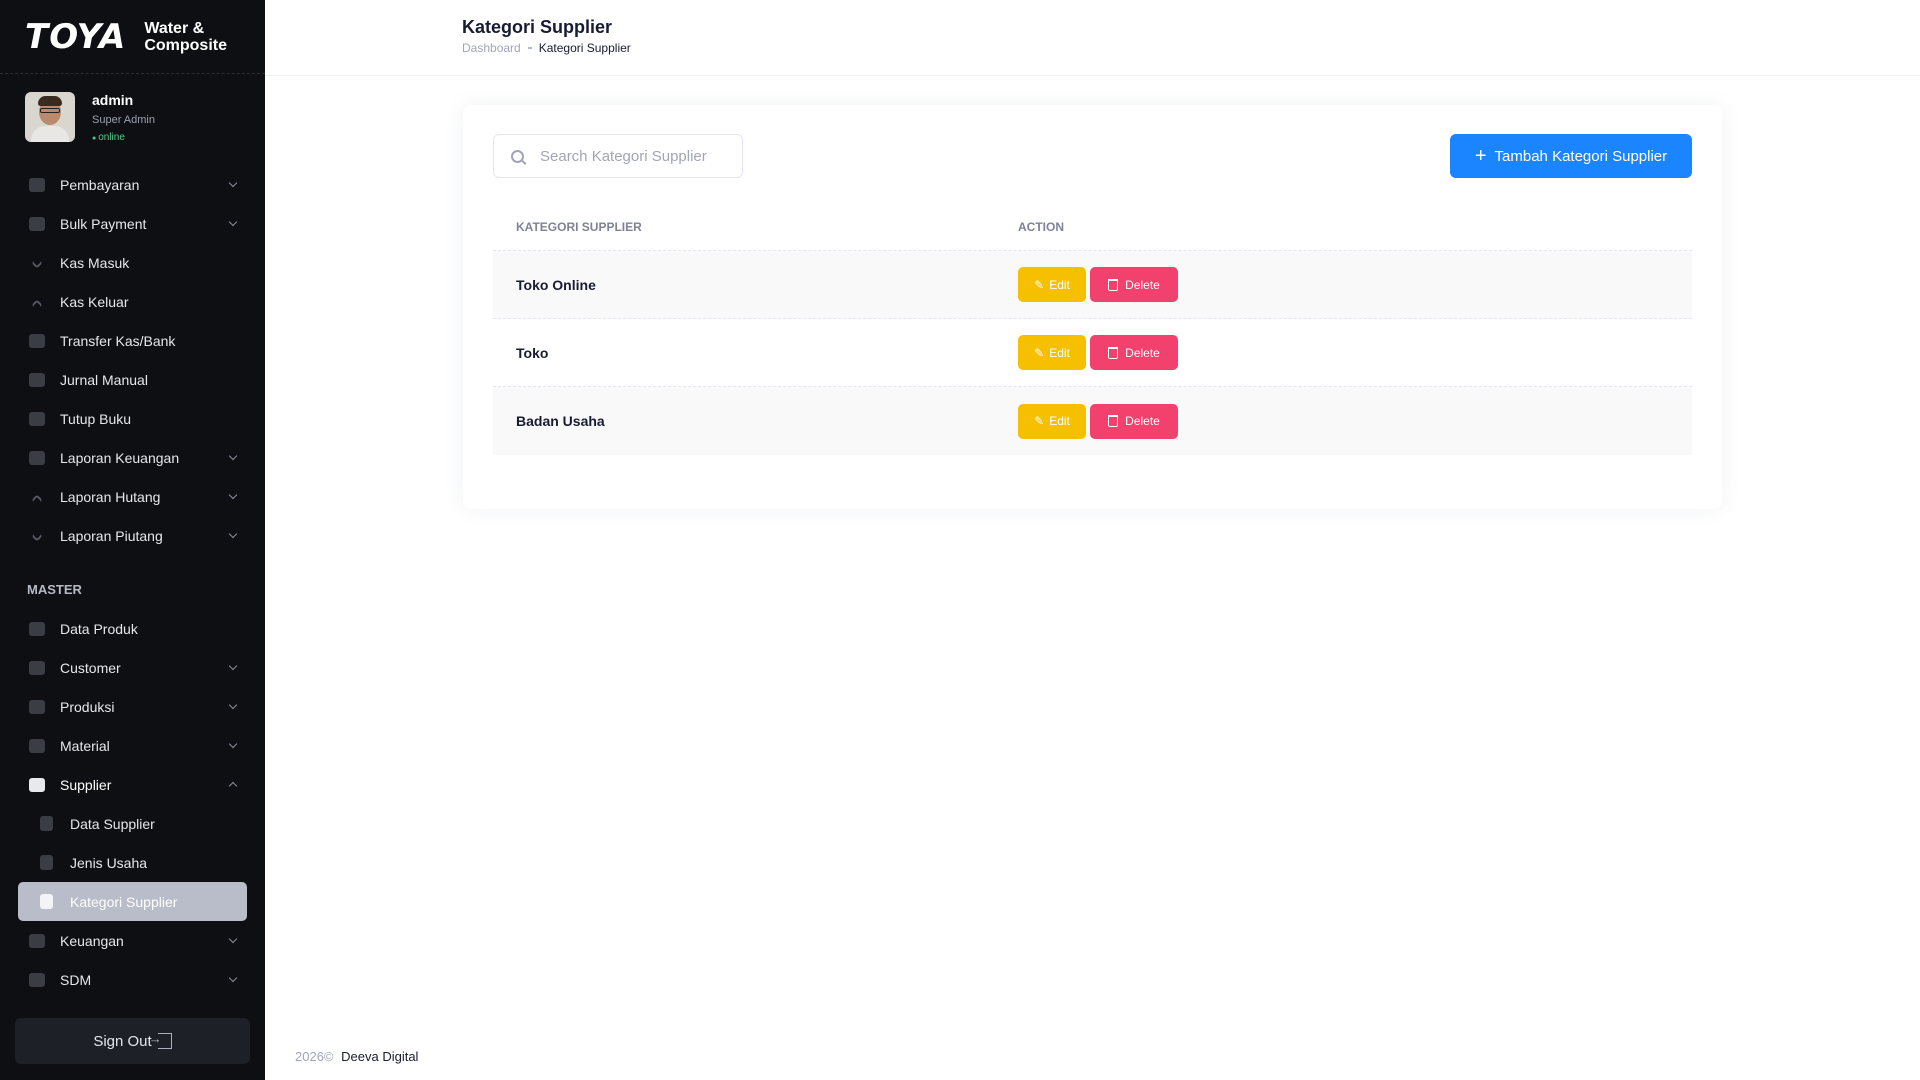 This screenshot has width=1920, height=1080. Describe the element at coordinates (132, 745) in the screenshot. I see `sidebar-item-material: Material` at that location.